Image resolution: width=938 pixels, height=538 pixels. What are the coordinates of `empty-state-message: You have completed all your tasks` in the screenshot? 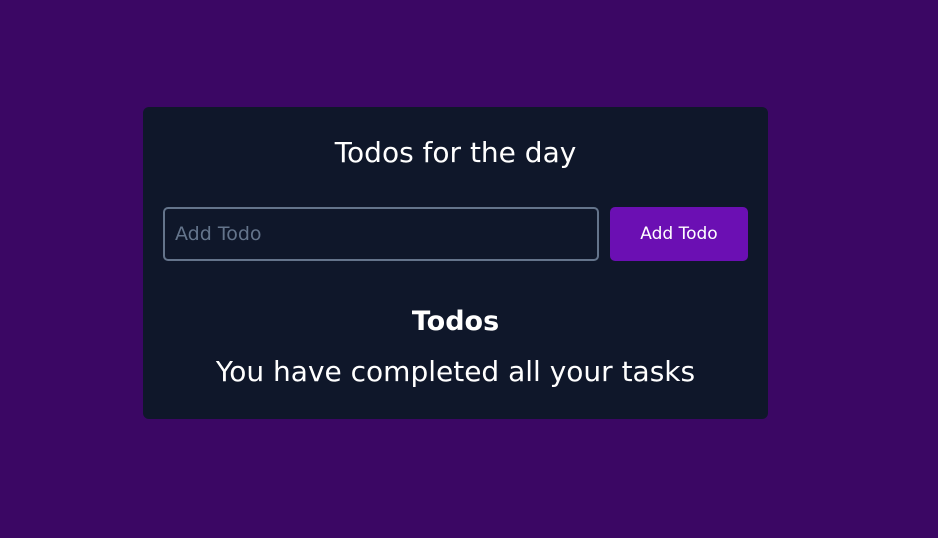 It's located at (455, 371).